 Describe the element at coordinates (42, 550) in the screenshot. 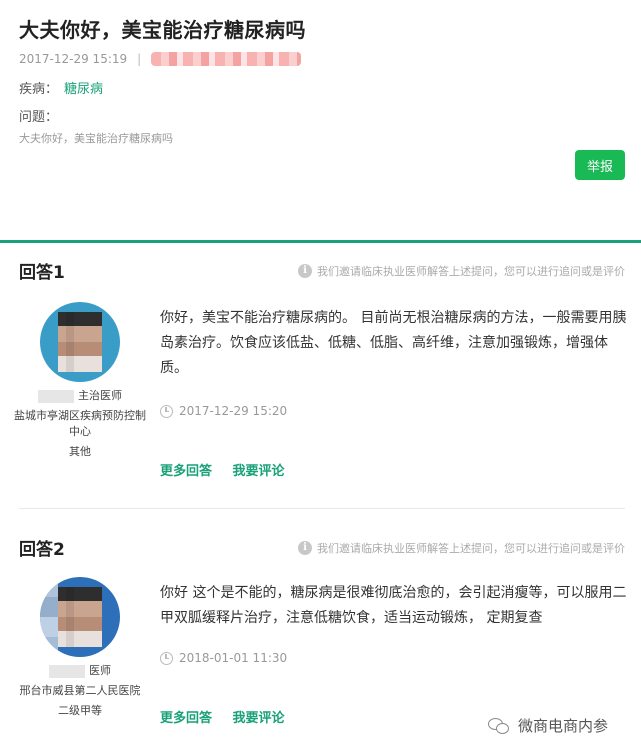

I see `answer-heading: 回答2` at that location.